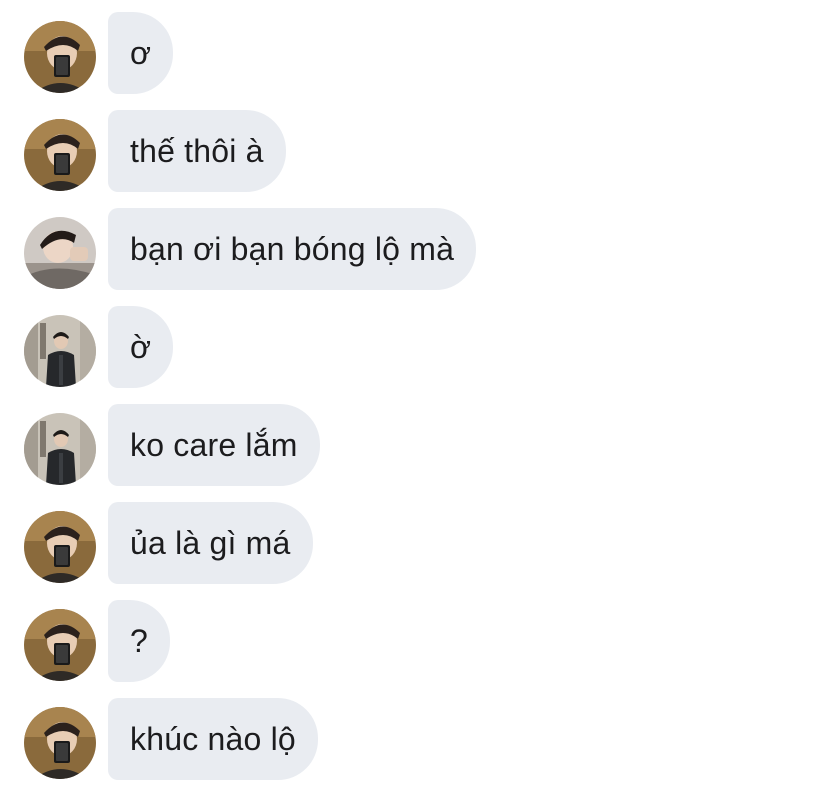  I want to click on message-text: ủa là gì má, so click(210, 542).